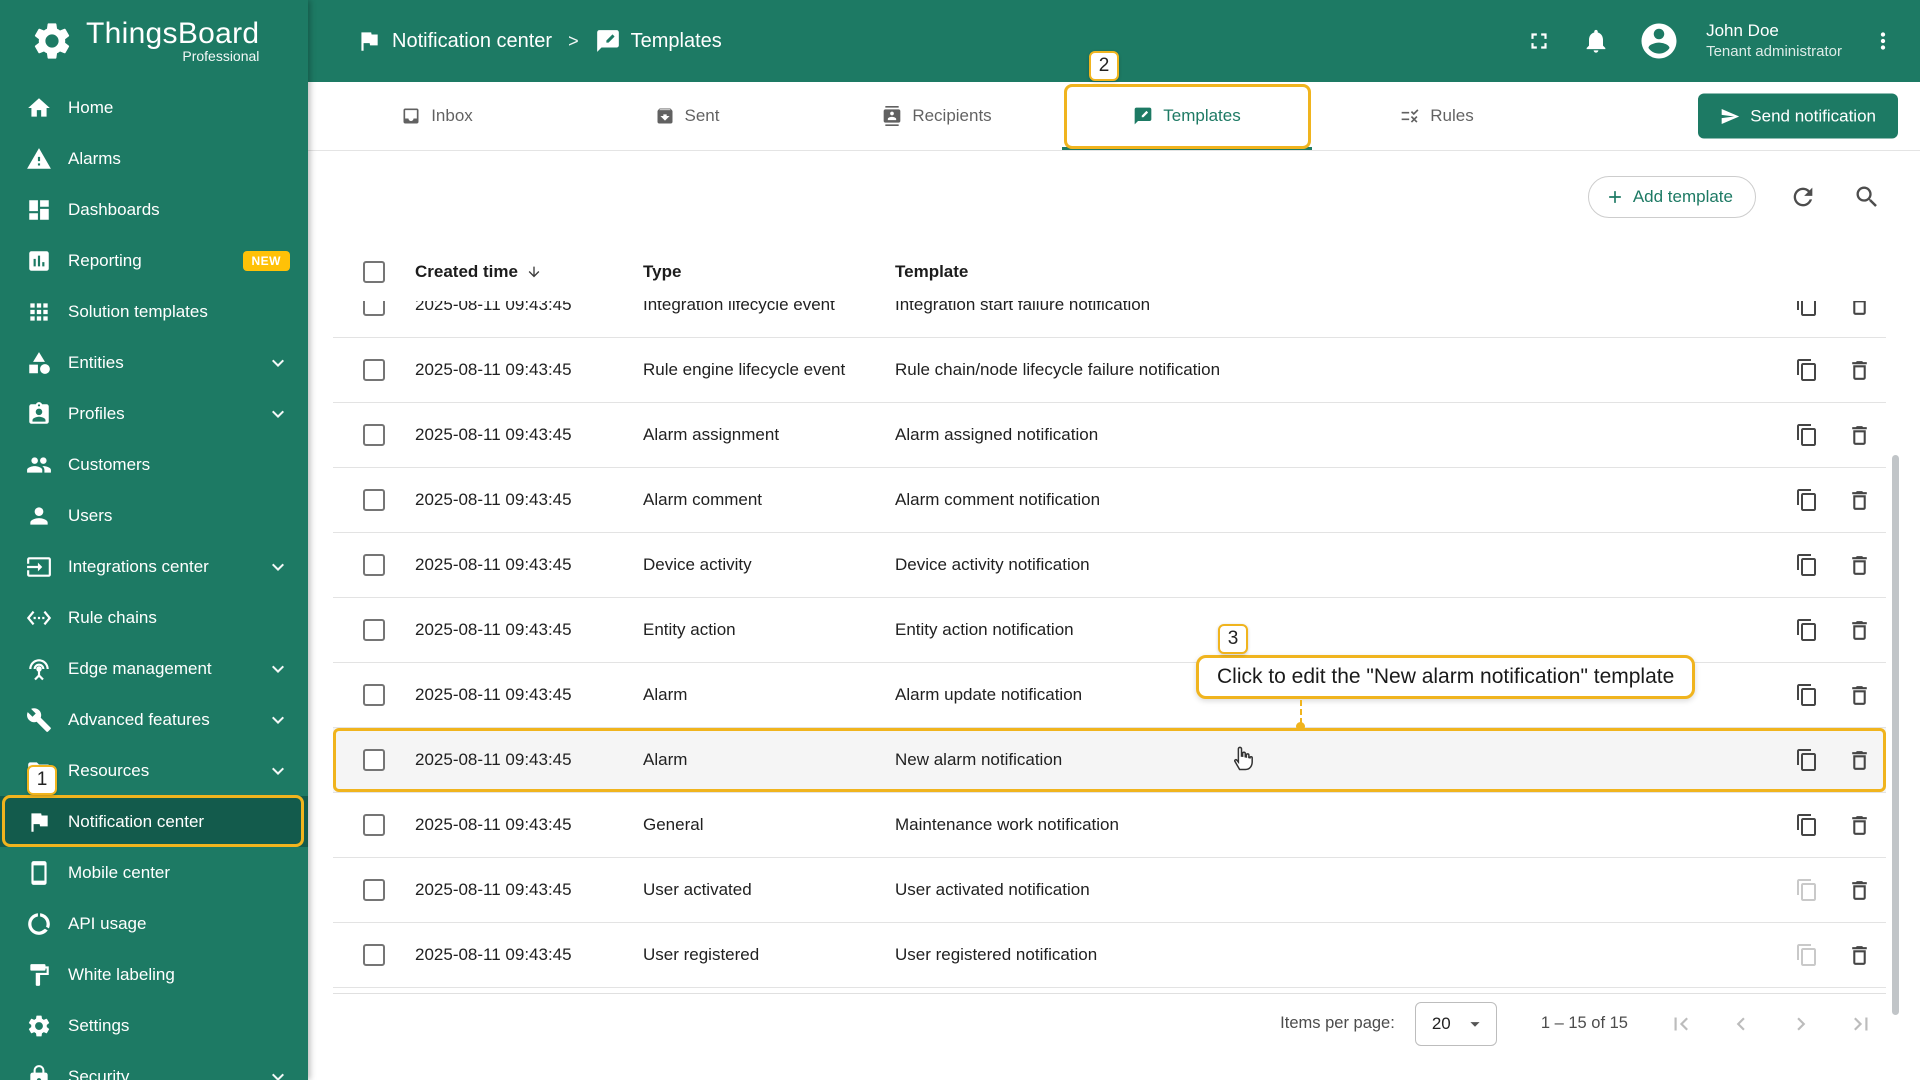  What do you see at coordinates (154, 974) in the screenshot?
I see `sidebar-item-white-labeling: White labeling` at bounding box center [154, 974].